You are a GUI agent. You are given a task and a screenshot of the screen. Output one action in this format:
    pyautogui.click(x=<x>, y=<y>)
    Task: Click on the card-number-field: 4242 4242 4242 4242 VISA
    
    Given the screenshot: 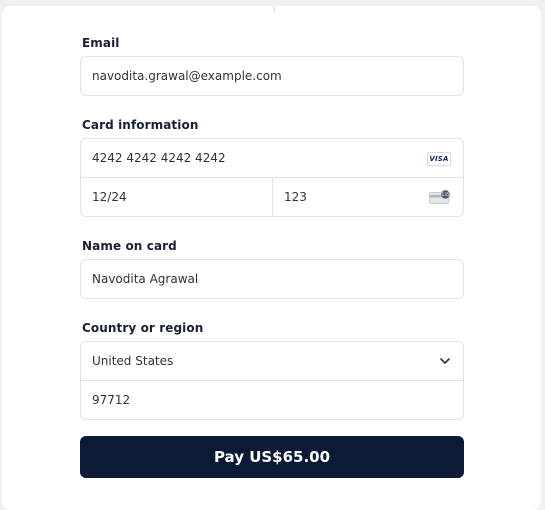 What is the action you would take?
    pyautogui.click(x=272, y=158)
    